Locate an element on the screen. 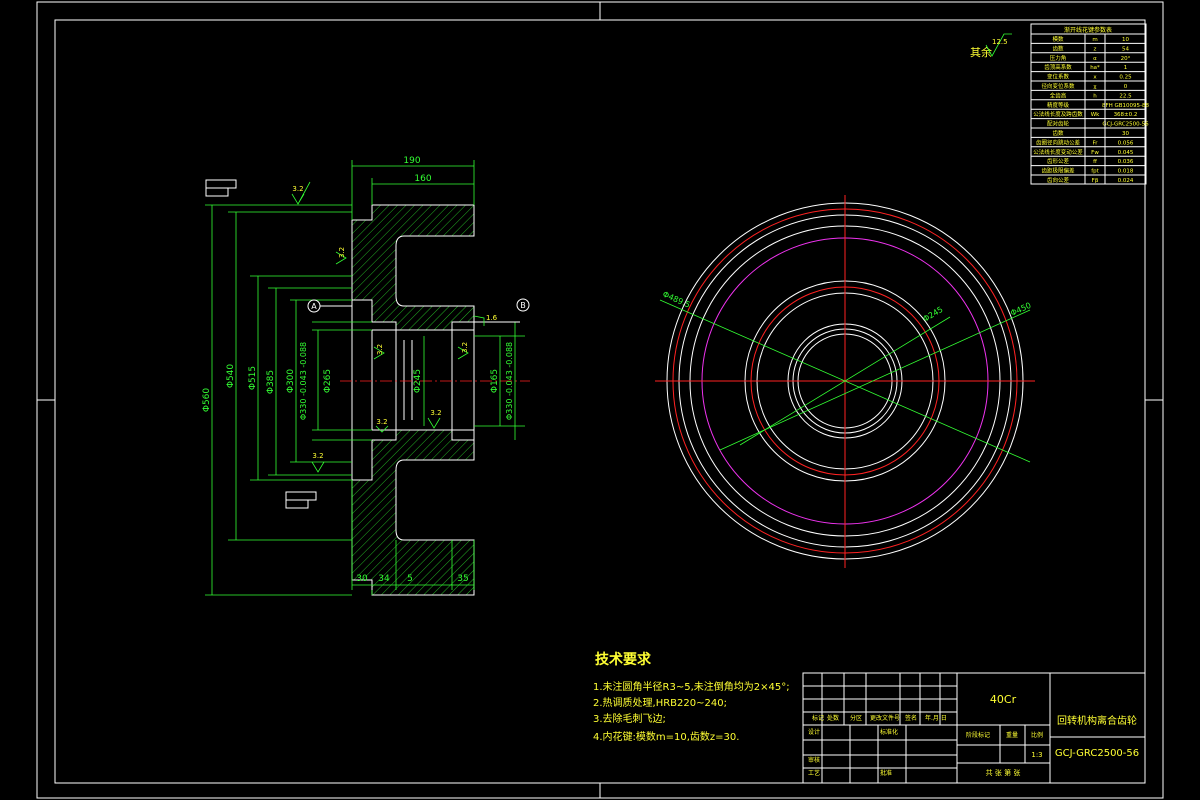 This screenshot has width=1200, height=800. param-name: 精度等级 is located at coordinates (1058, 105).